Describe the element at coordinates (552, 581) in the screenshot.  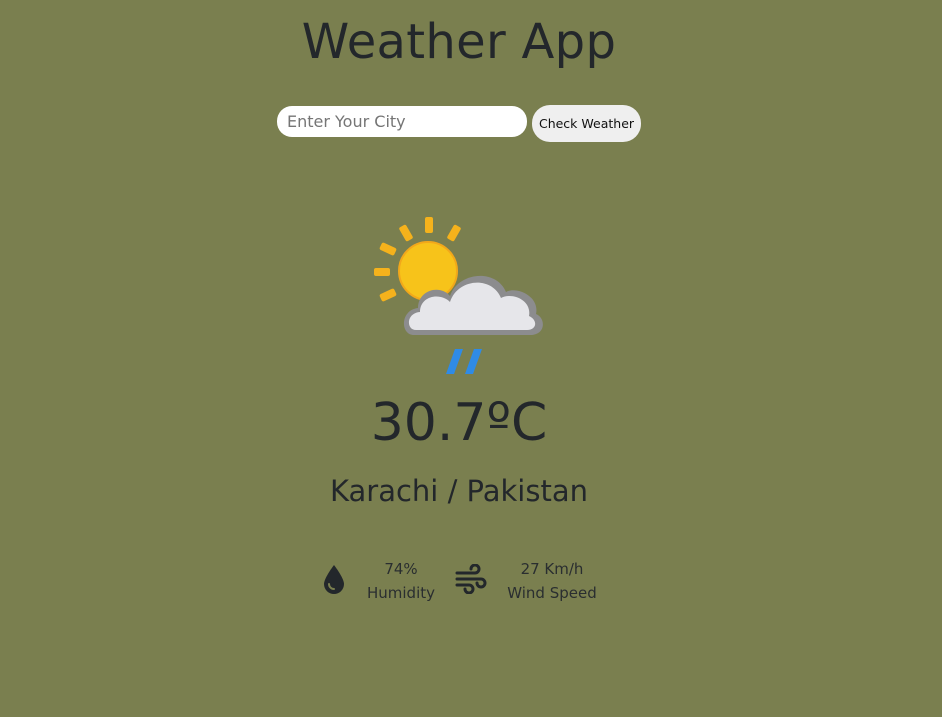
I see `wind-stat: 27 Km/h Wind Speed` at that location.